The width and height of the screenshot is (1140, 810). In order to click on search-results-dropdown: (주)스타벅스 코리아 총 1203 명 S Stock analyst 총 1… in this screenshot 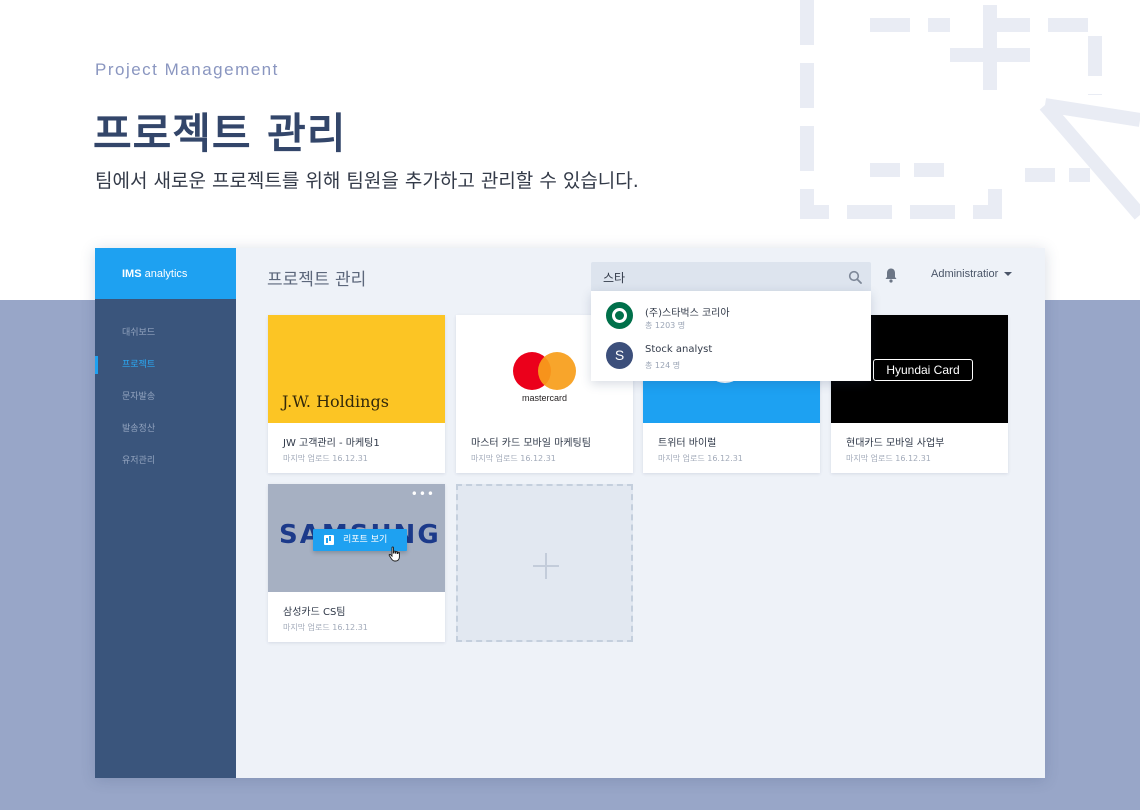, I will do `click(731, 336)`.